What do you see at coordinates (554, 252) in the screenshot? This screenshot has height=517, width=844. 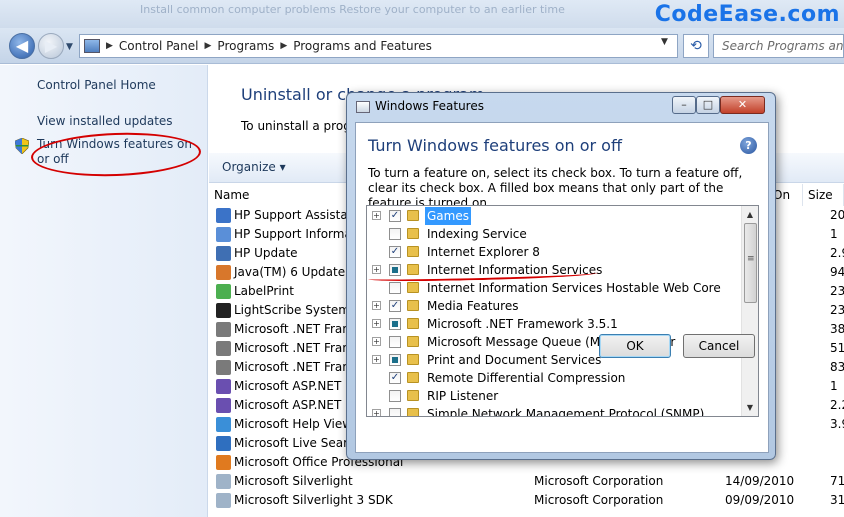 I see `feature-row: ✓ Internet Explorer 8` at bounding box center [554, 252].